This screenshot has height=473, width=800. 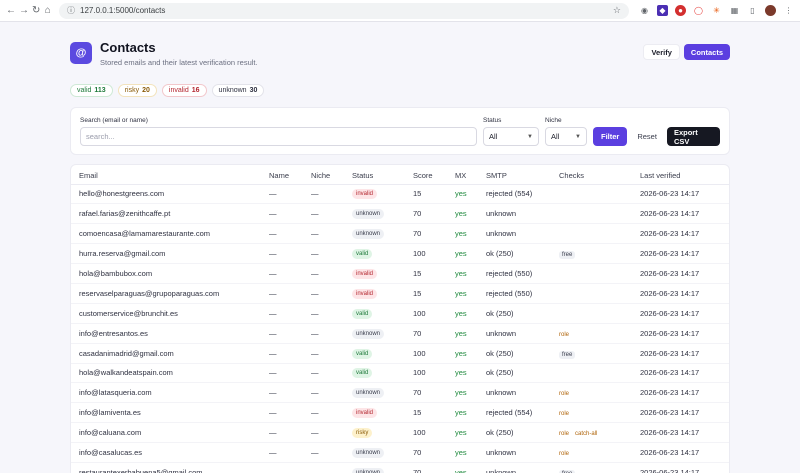 I want to click on profile-avatar-icon, so click(x=770, y=10).